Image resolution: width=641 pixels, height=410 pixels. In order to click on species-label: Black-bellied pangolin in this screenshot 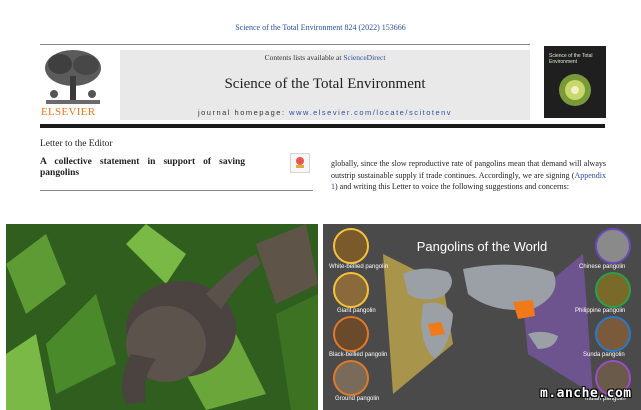, I will do `click(358, 355)`.